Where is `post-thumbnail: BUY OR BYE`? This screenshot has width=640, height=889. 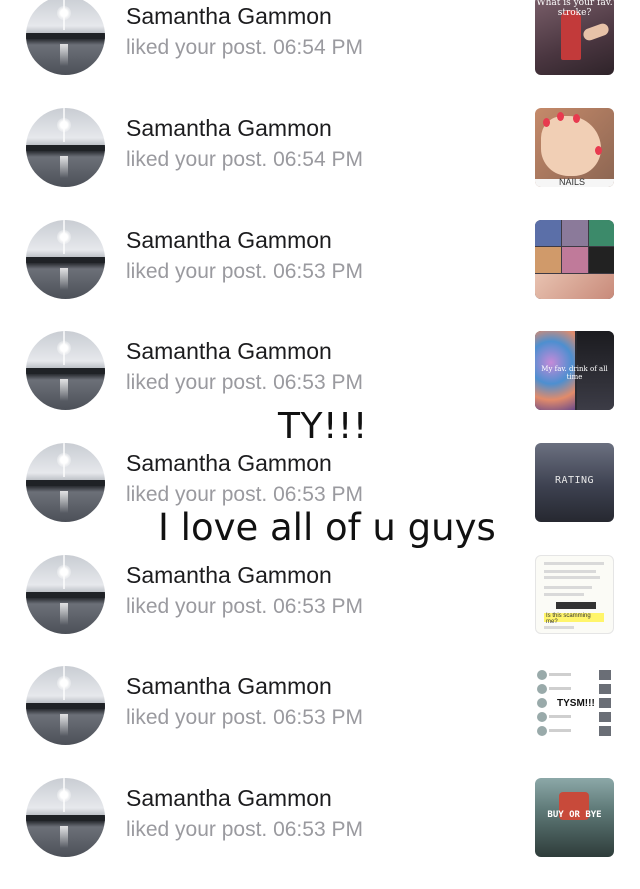
post-thumbnail: BUY OR BYE is located at coordinates (574, 817).